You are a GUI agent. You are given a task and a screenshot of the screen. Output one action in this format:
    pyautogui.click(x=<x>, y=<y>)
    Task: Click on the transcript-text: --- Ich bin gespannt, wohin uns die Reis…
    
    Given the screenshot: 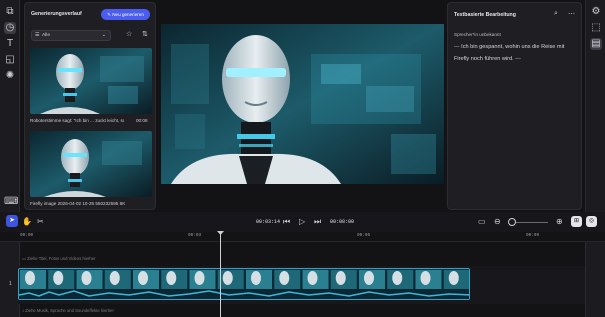 What is the action you would take?
    pyautogui.click(x=516, y=53)
    